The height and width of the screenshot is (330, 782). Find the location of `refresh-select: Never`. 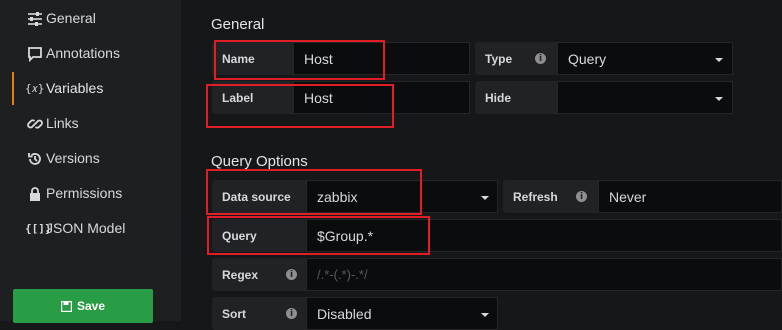

refresh-select: Never is located at coordinates (690, 196).